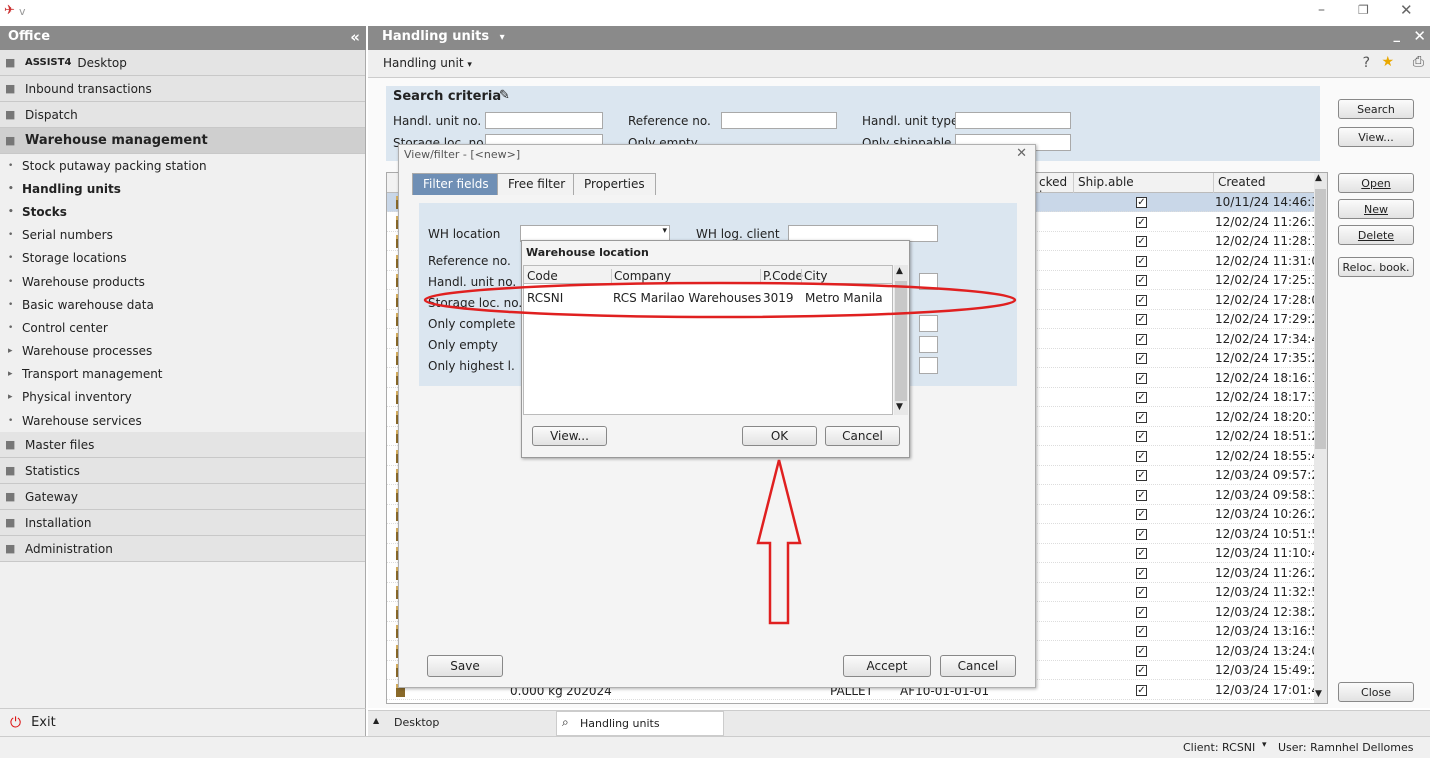 The height and width of the screenshot is (758, 1430). I want to click on annotation-arrow, so click(779, 542).